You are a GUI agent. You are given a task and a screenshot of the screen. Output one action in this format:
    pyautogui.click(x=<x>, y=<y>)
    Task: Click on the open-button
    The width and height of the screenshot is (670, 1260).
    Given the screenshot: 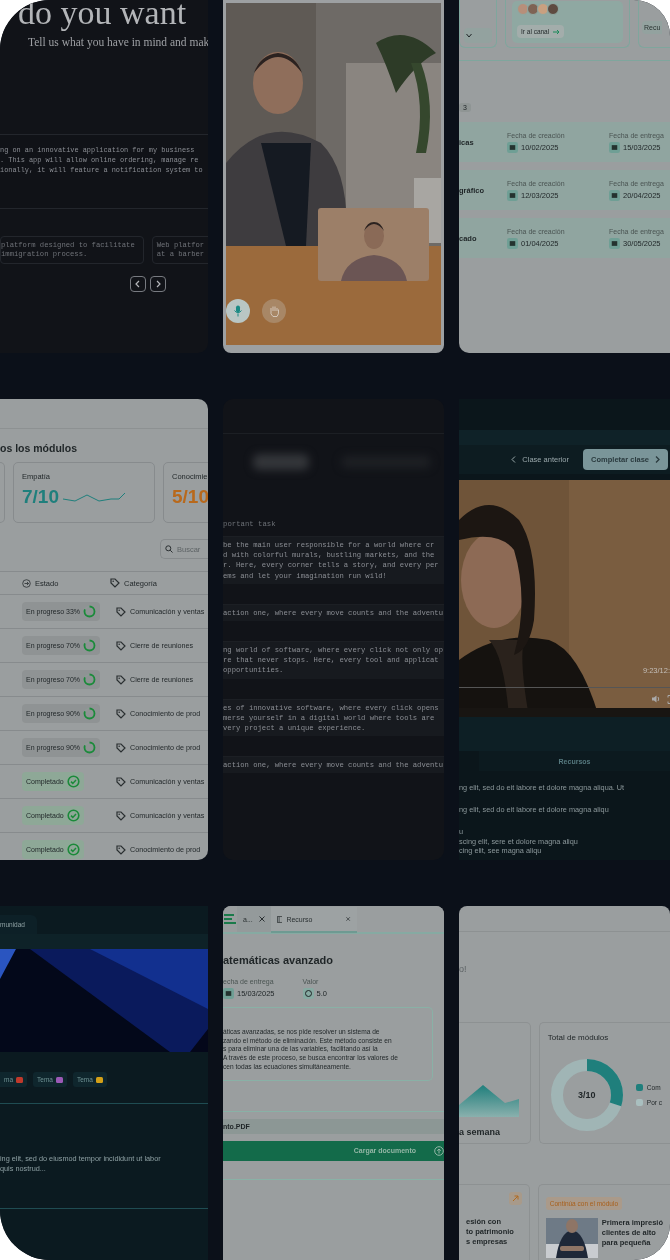 What is the action you would take?
    pyautogui.click(x=515, y=1198)
    